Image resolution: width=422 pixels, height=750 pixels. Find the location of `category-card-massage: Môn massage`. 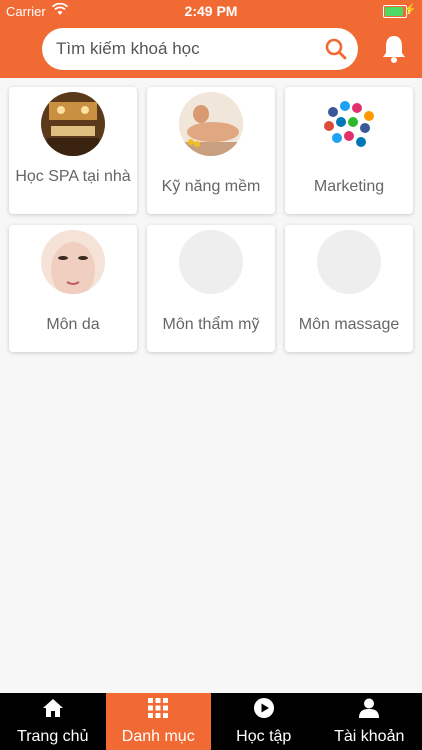

category-card-massage: Môn massage is located at coordinates (349, 288).